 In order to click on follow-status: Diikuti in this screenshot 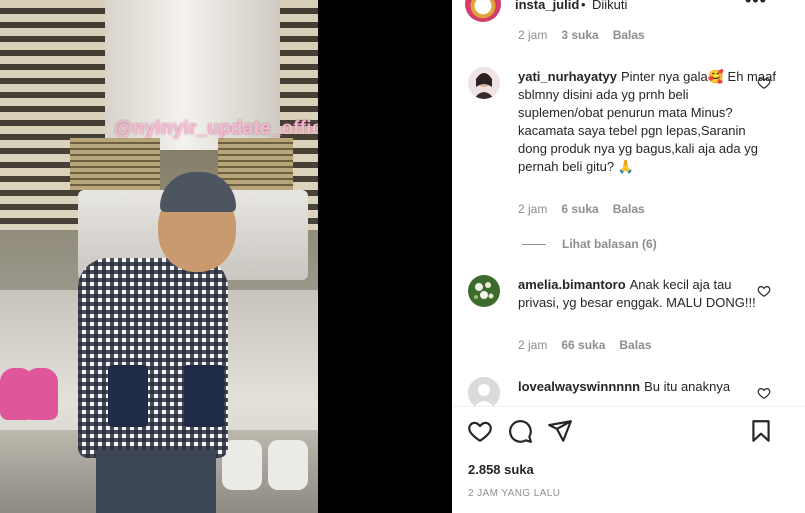, I will do `click(609, 6)`.